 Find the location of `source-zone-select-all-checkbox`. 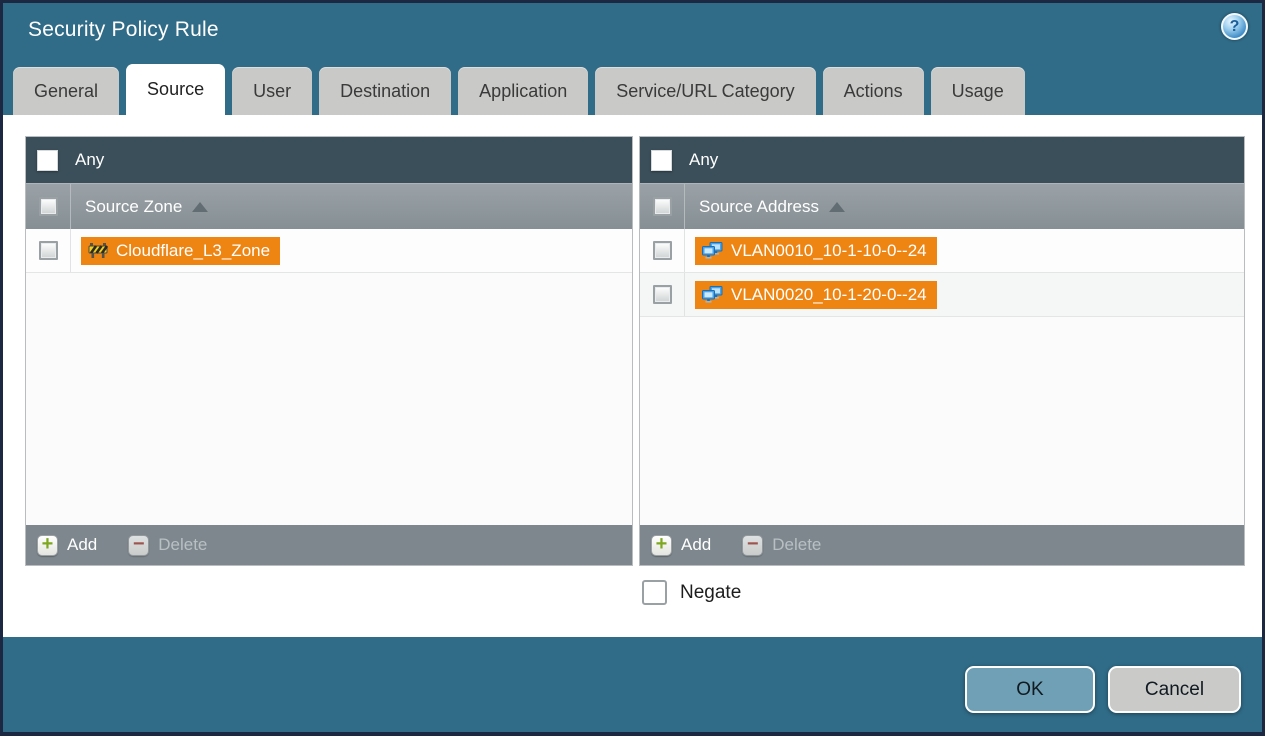

source-zone-select-all-checkbox is located at coordinates (48, 206).